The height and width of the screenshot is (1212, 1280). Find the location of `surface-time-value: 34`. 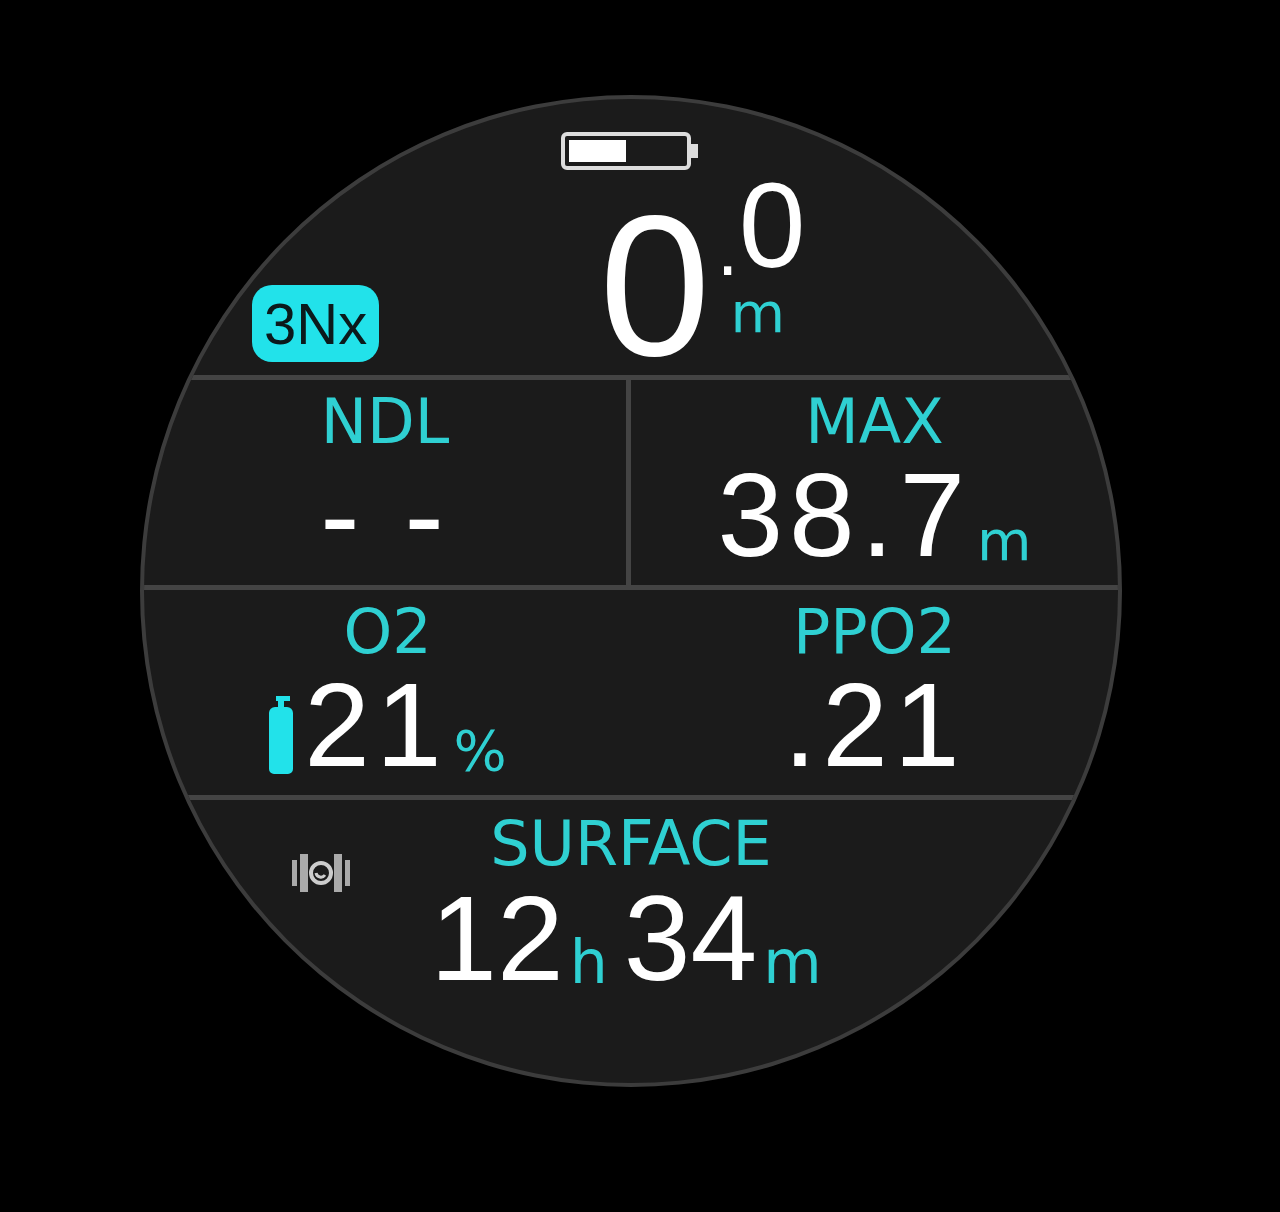

surface-time-value: 34 is located at coordinates (690, 938).